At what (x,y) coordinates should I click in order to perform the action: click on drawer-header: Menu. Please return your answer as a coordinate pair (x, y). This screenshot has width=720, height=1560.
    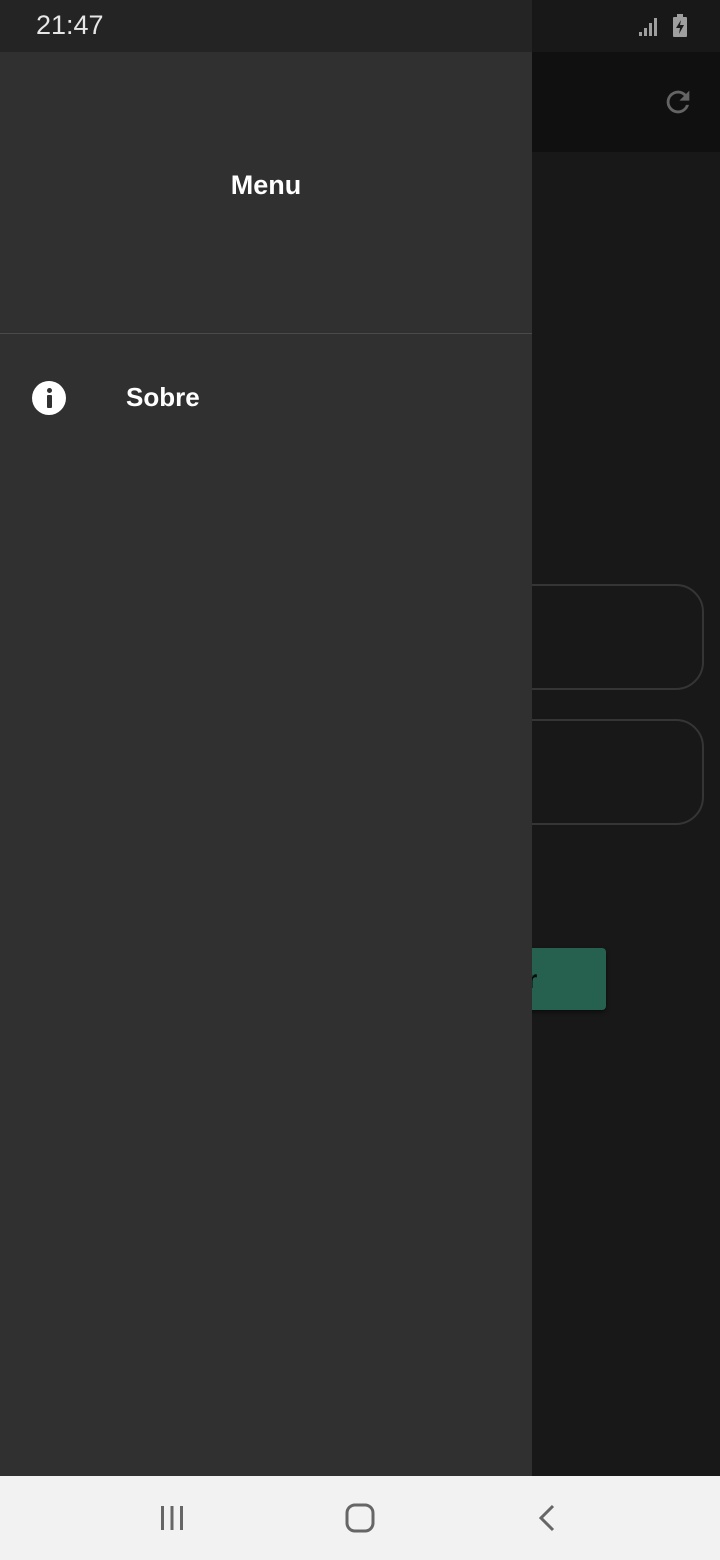
    Looking at the image, I should click on (266, 193).